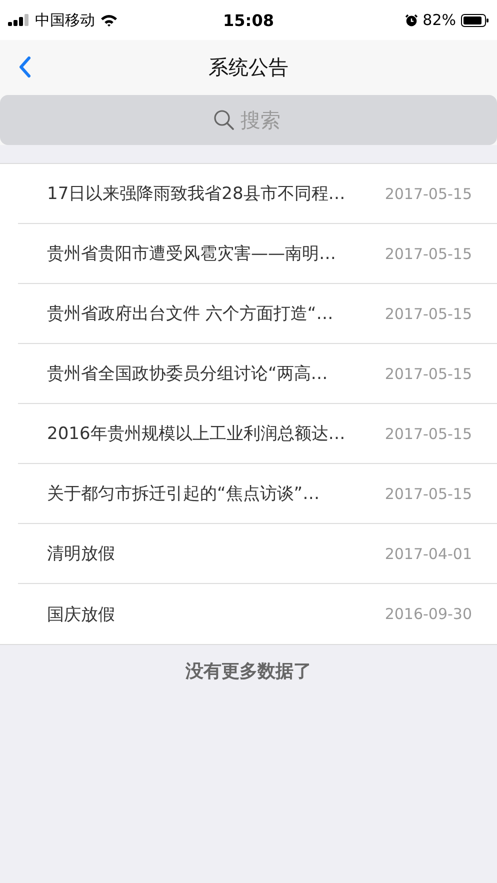 The width and height of the screenshot is (497, 883). Describe the element at coordinates (248, 120) in the screenshot. I see `search-field: 搜索` at that location.